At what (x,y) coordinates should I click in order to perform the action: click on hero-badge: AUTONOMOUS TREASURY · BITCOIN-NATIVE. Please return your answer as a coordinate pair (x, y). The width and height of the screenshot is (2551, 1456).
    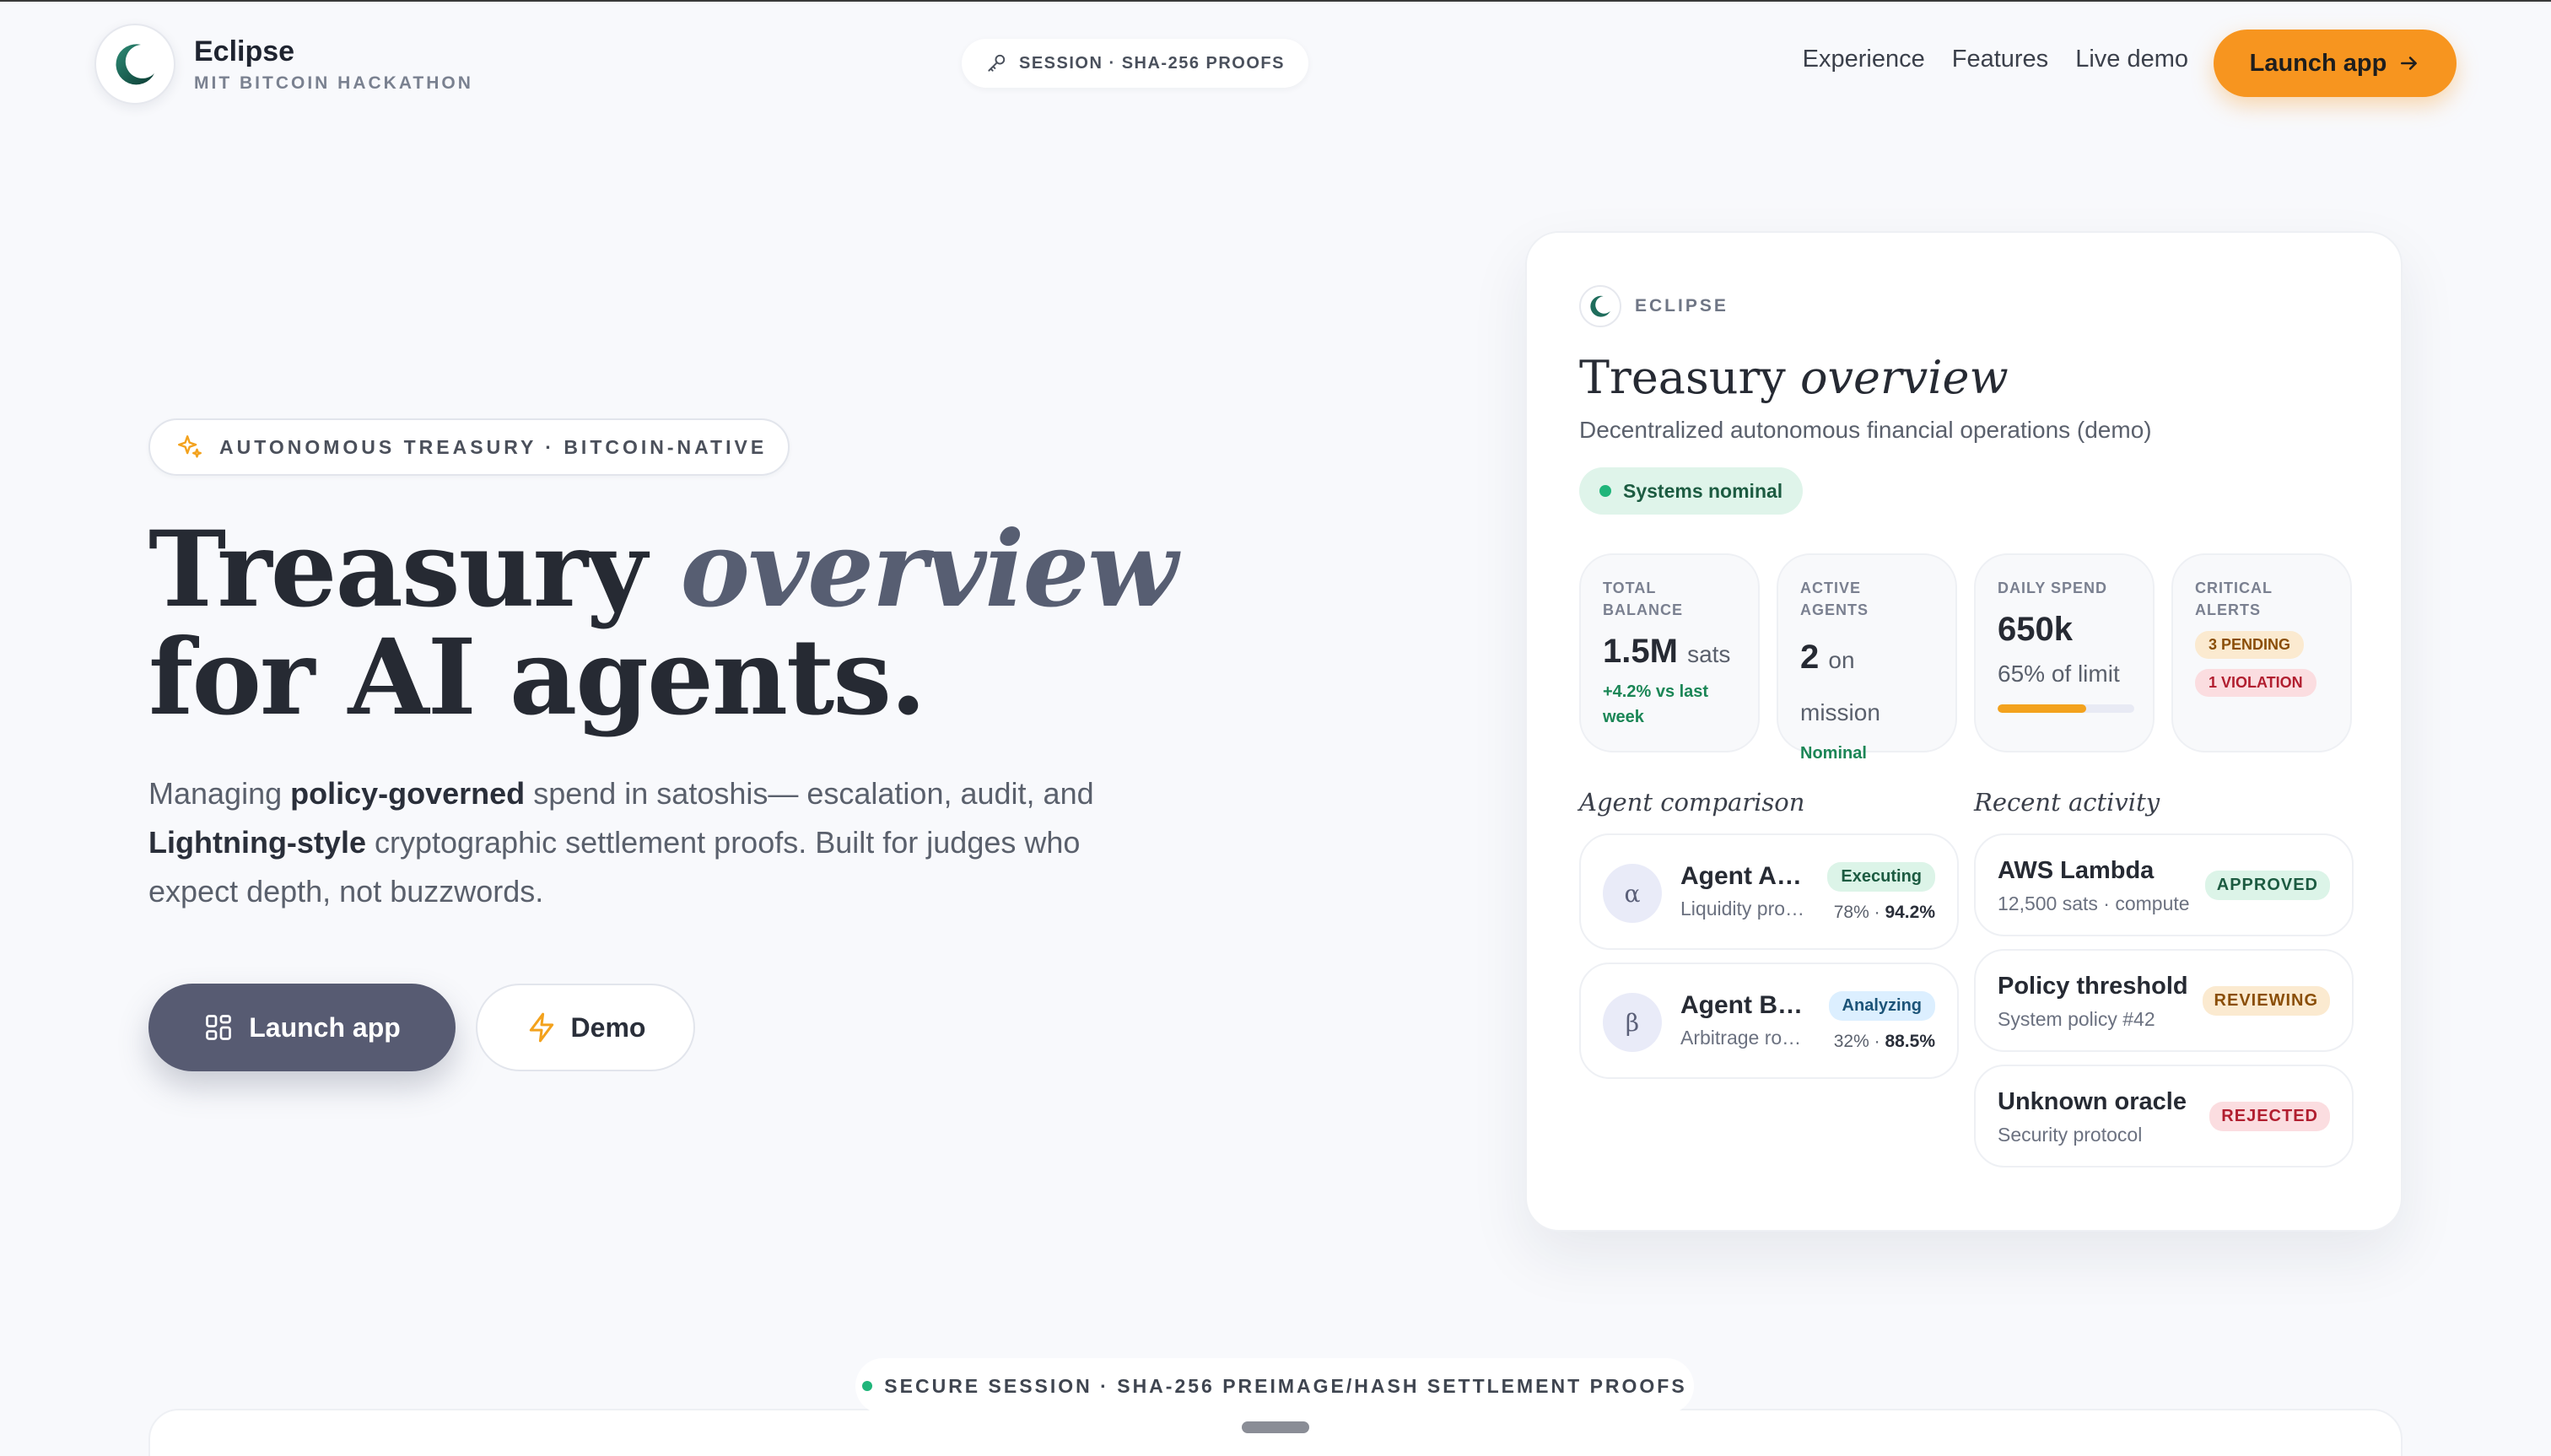
    Looking at the image, I should click on (469, 447).